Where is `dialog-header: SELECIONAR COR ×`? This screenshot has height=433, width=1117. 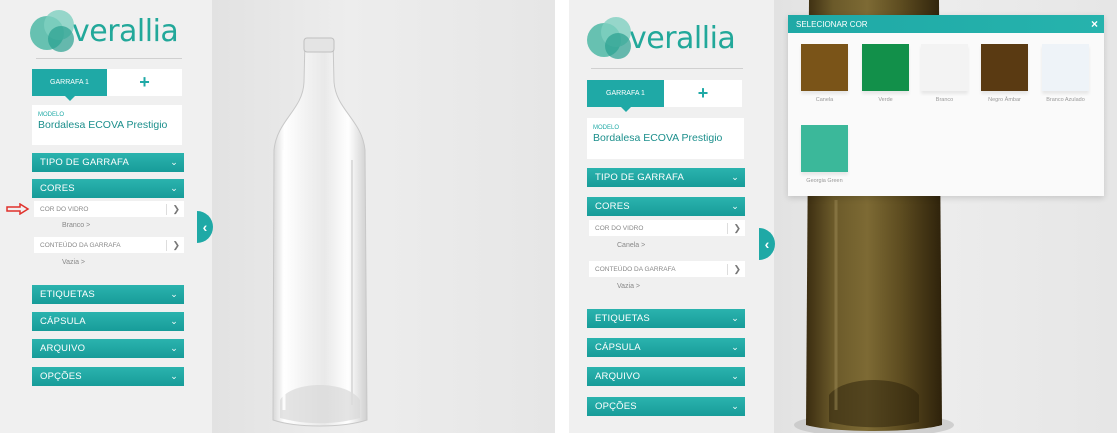
dialog-header: SELECIONAR COR × is located at coordinates (946, 24).